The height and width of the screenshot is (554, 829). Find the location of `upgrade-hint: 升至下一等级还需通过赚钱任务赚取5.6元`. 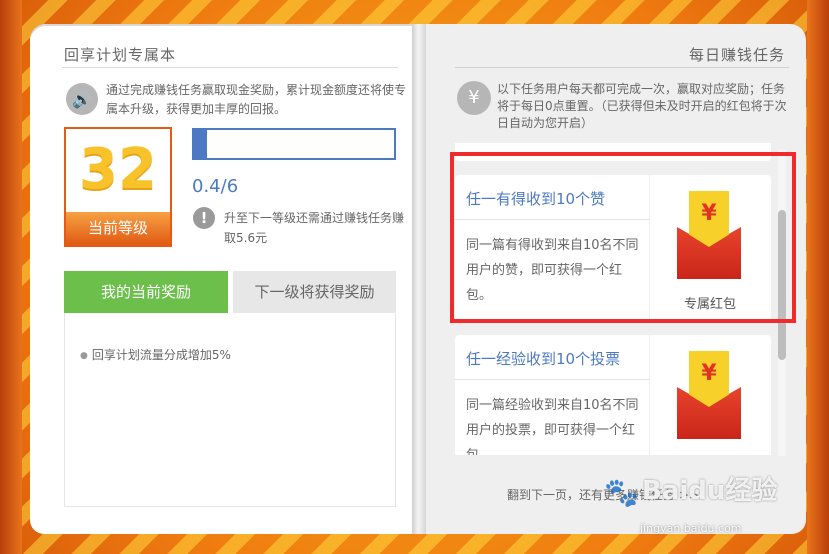

upgrade-hint: 升至下一等级还需通过赚钱任务赚取5.6元 is located at coordinates (314, 228).